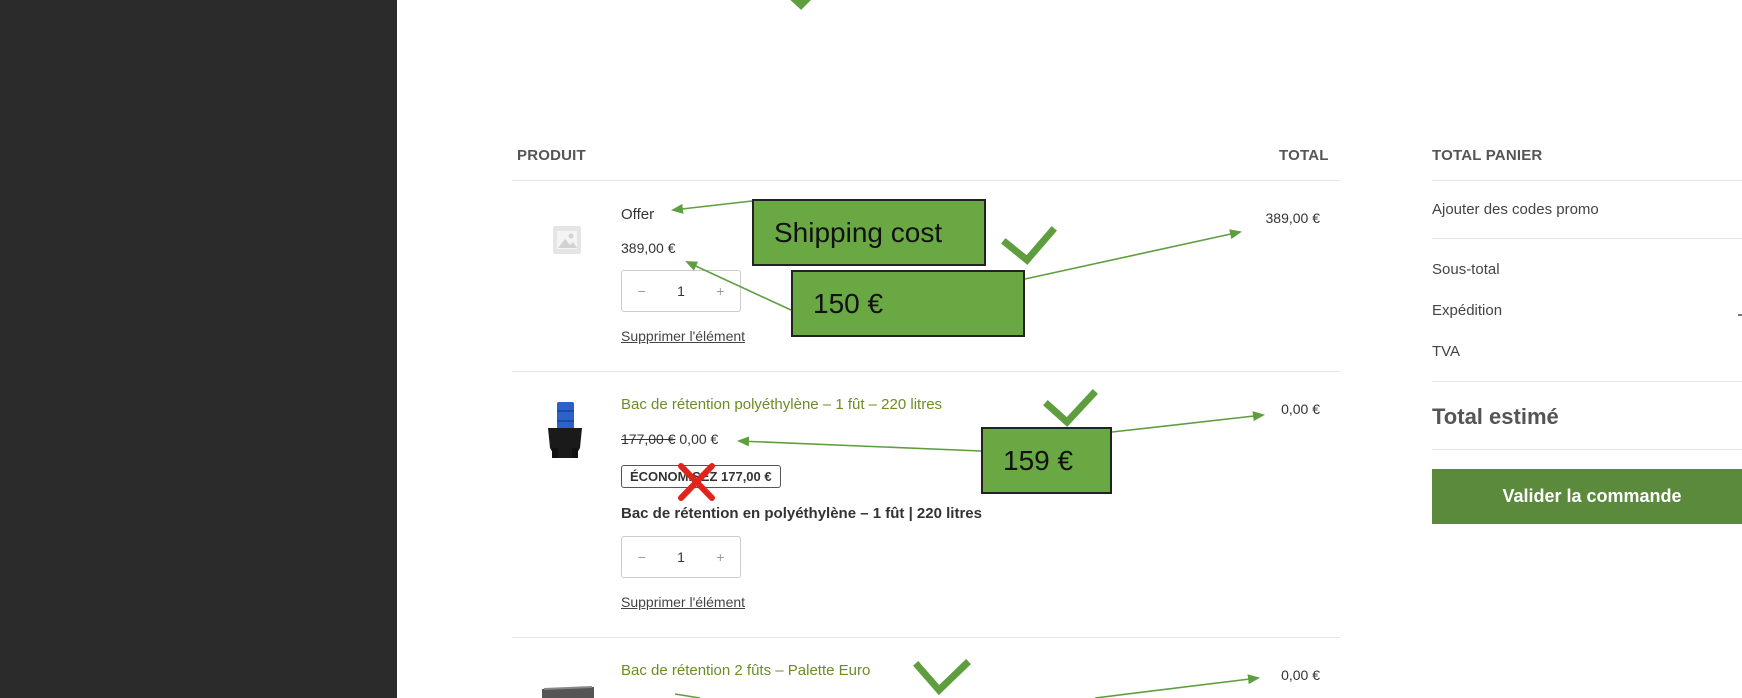 Image resolution: width=1742 pixels, height=698 pixels. I want to click on arrow-to-offer-price, so click(738, 286).